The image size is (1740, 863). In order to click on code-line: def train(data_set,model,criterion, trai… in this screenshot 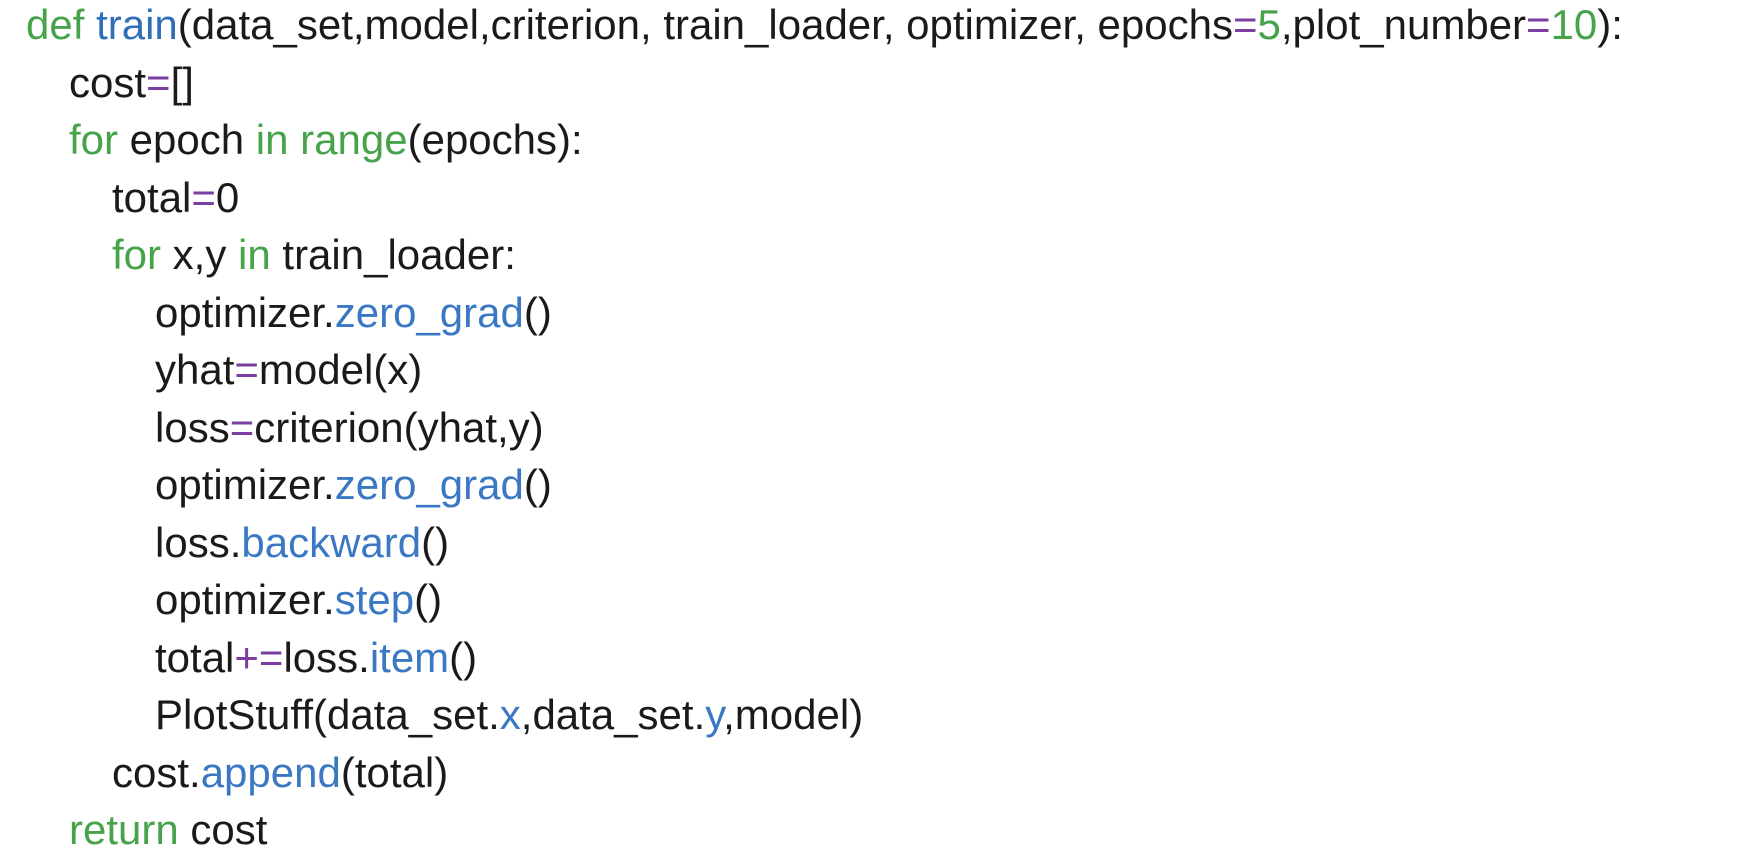, I will do `click(876, 29)`.